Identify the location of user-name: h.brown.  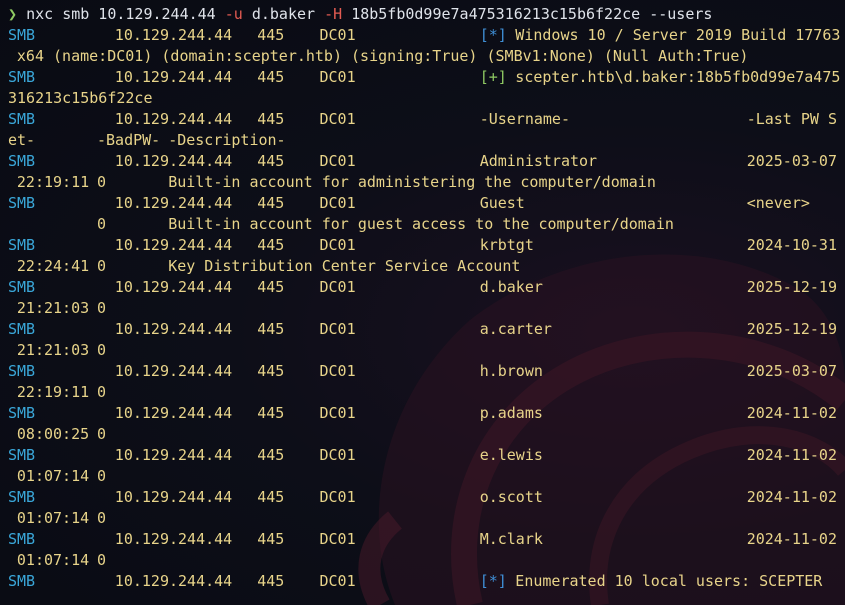
(511, 371).